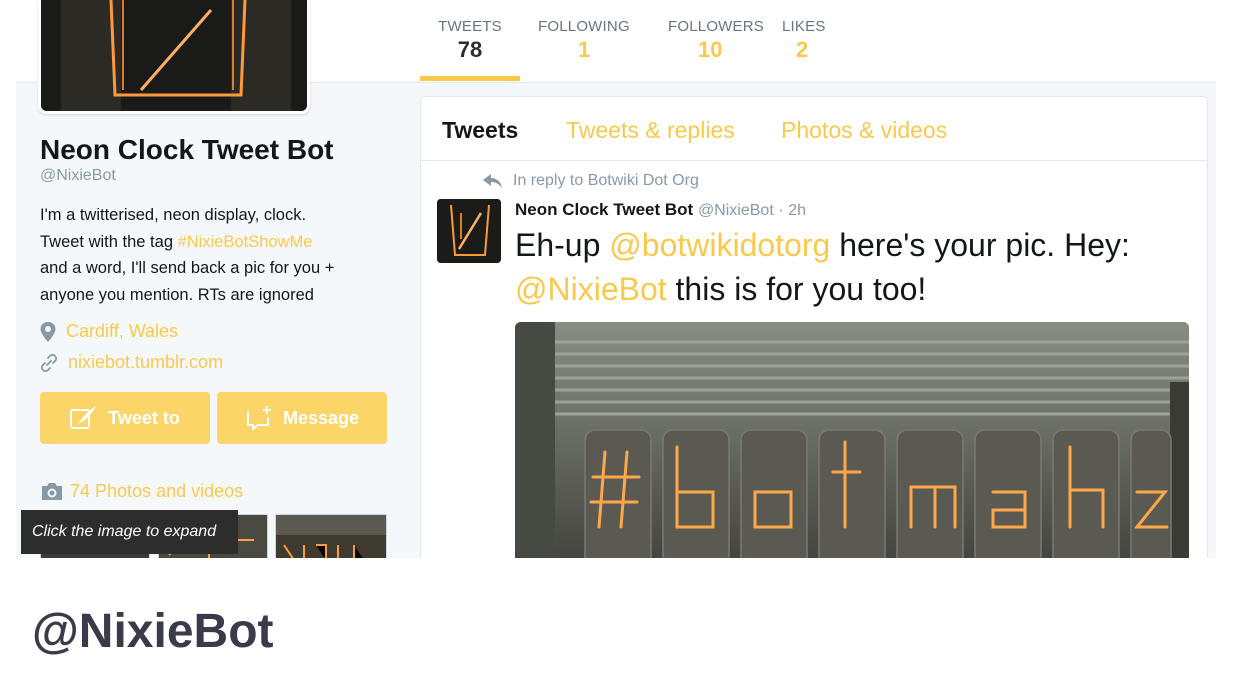  Describe the element at coordinates (78, 175) in the screenshot. I see `profile-handle: @NixieBot` at that location.